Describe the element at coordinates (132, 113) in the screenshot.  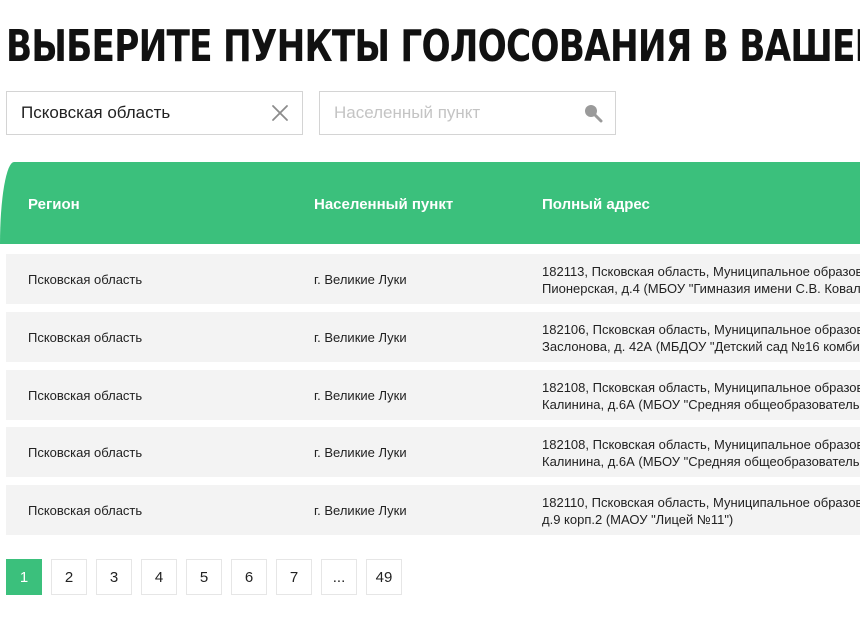
I see `region-input` at that location.